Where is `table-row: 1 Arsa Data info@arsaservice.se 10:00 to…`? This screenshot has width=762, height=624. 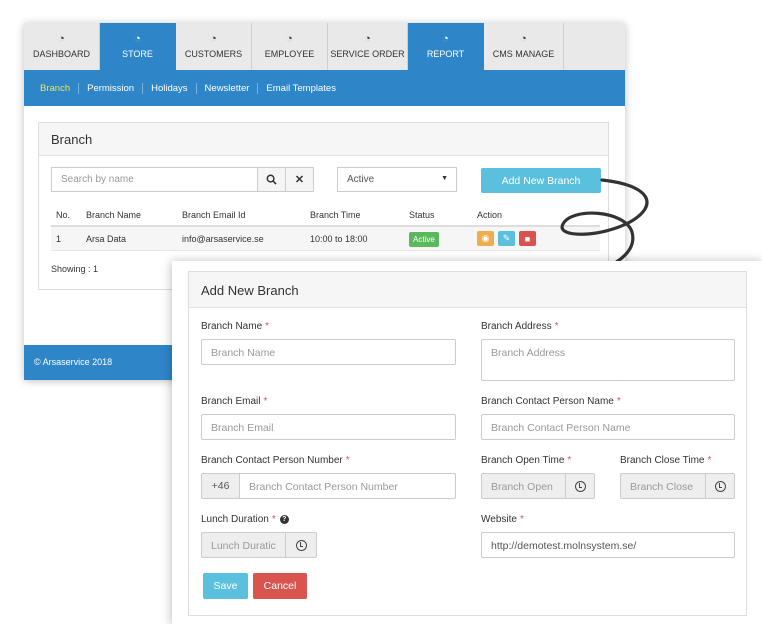 table-row: 1 Arsa Data info@arsaservice.se 10:00 to… is located at coordinates (325, 239).